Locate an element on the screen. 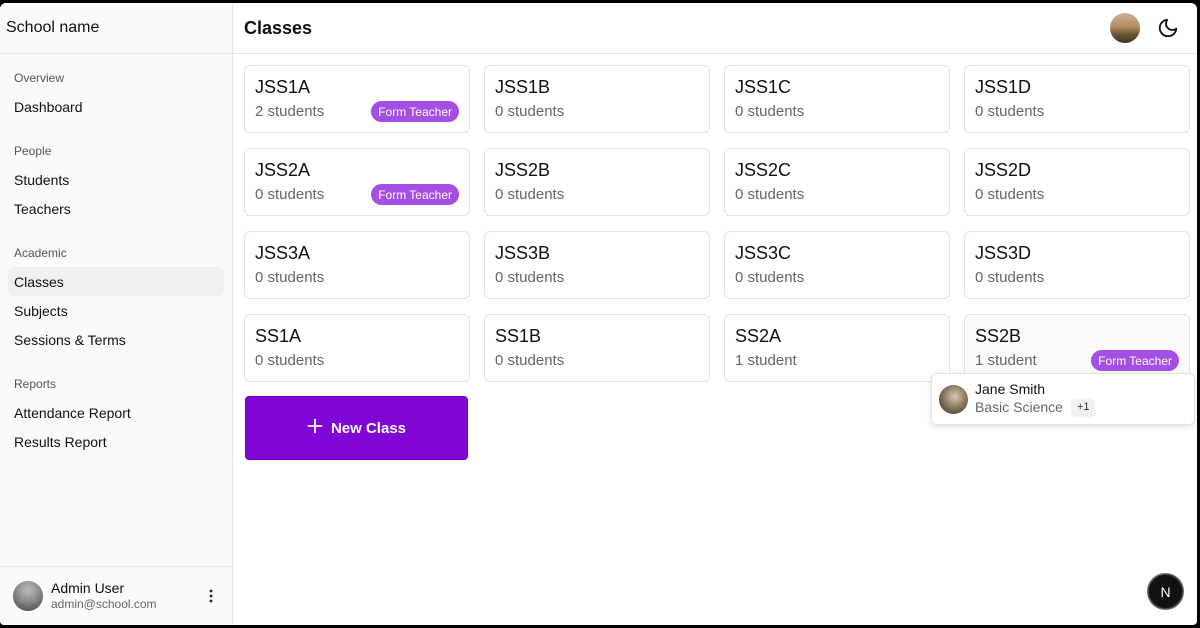  sidebar-item-students: Students is located at coordinates (116, 179).